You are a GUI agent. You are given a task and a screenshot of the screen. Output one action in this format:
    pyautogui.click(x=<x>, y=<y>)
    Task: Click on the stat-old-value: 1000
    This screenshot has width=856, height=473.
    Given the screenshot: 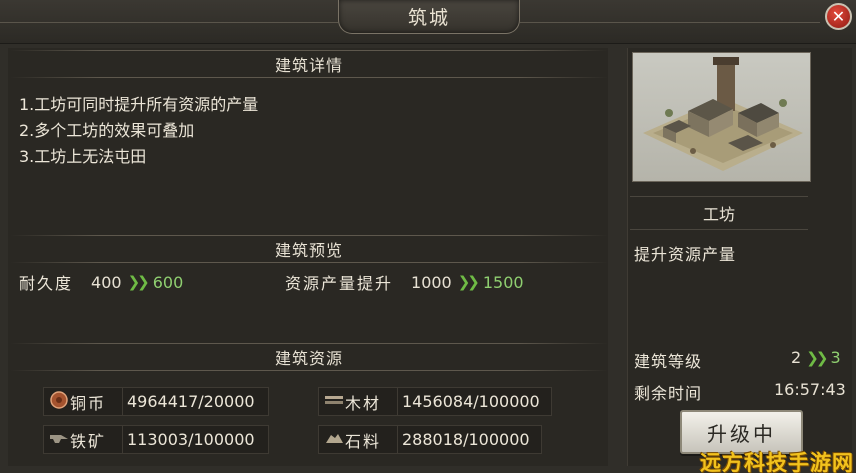 What is the action you would take?
    pyautogui.click(x=431, y=282)
    